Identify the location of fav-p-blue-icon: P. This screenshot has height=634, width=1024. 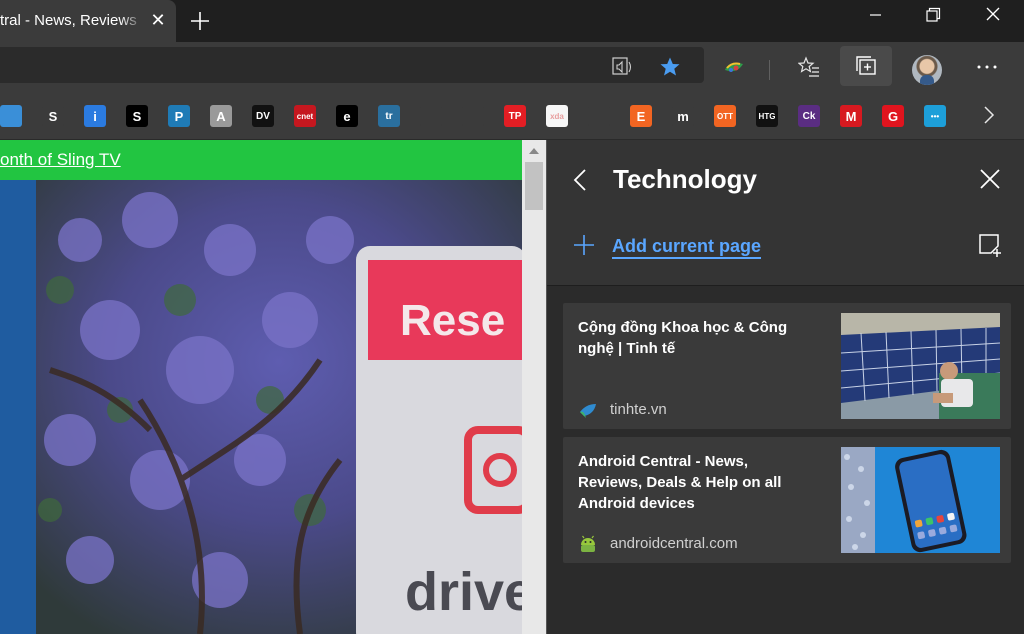
(179, 116).